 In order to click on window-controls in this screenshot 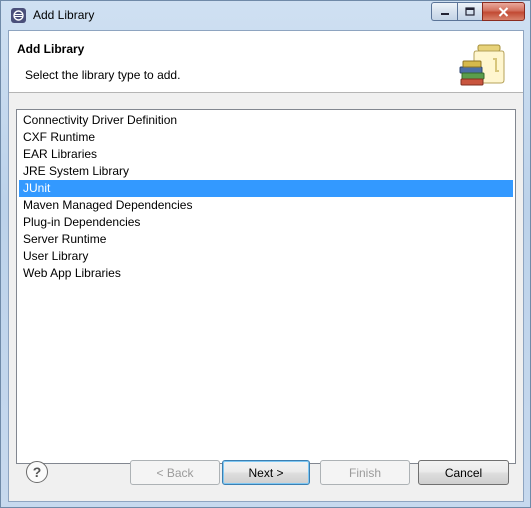, I will do `click(478, 11)`.